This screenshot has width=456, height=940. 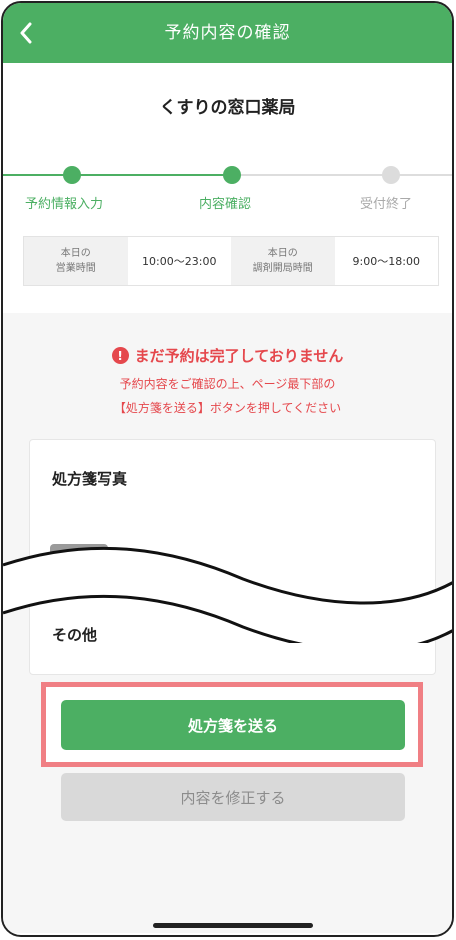 What do you see at coordinates (282, 268) in the screenshot?
I see `dispensing-hours-label-line2: 調剤開局時間` at bounding box center [282, 268].